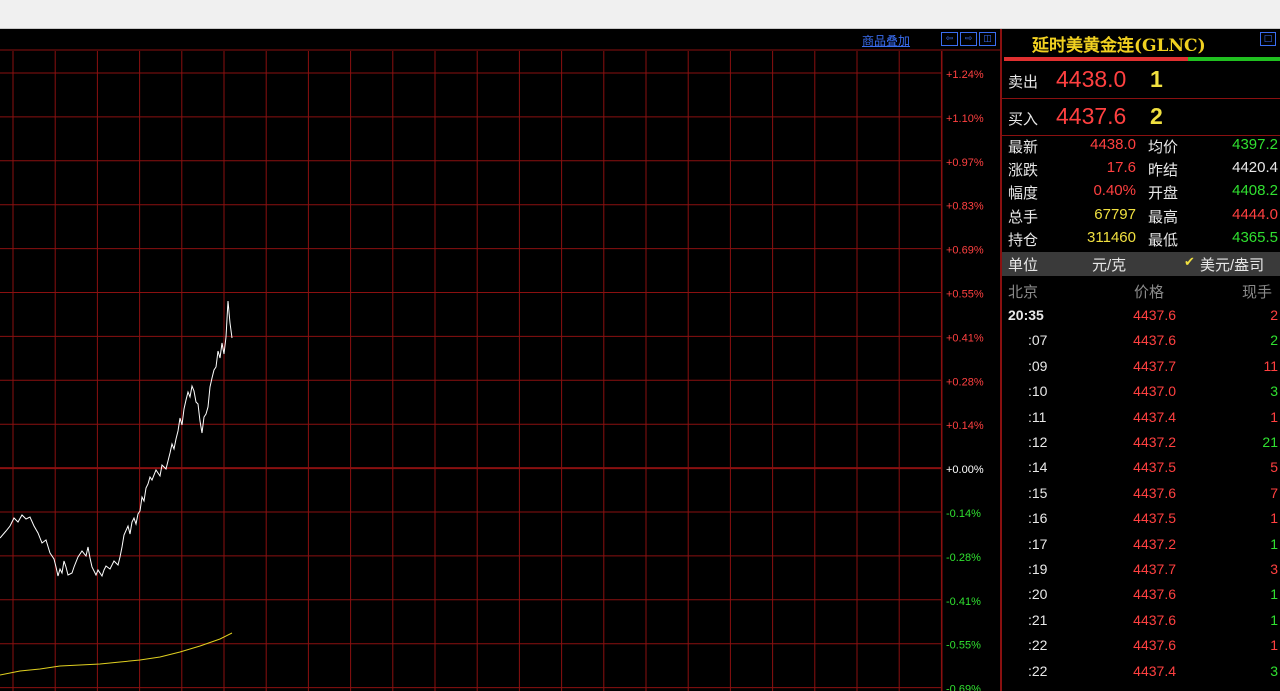 This screenshot has height=691, width=1280. I want to click on tick-row: :14 4437.5 5, so click(1141, 470).